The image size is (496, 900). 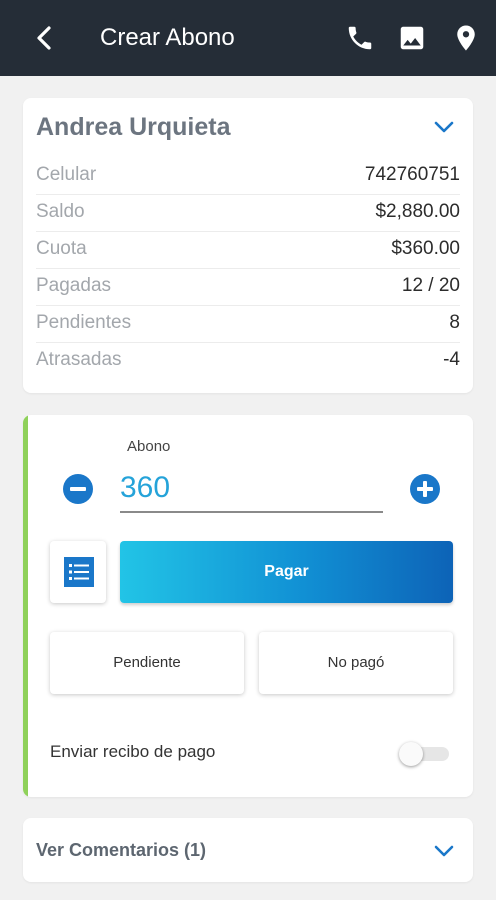 I want to click on info-value: $360.00, so click(x=425, y=248).